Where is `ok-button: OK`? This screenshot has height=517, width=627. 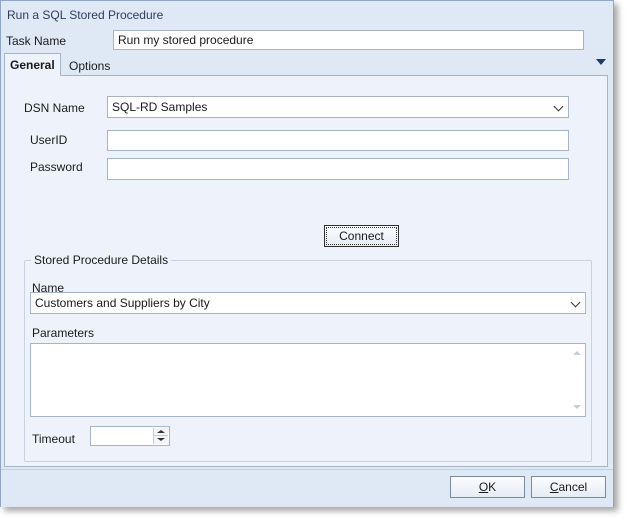
ok-button: OK is located at coordinates (487, 487).